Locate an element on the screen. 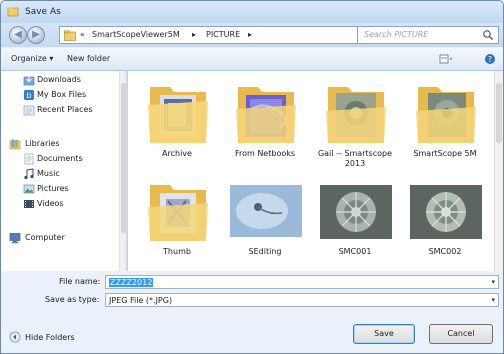 This screenshot has height=354, width=504. sidebar-item-label: Downloads is located at coordinates (59, 79).